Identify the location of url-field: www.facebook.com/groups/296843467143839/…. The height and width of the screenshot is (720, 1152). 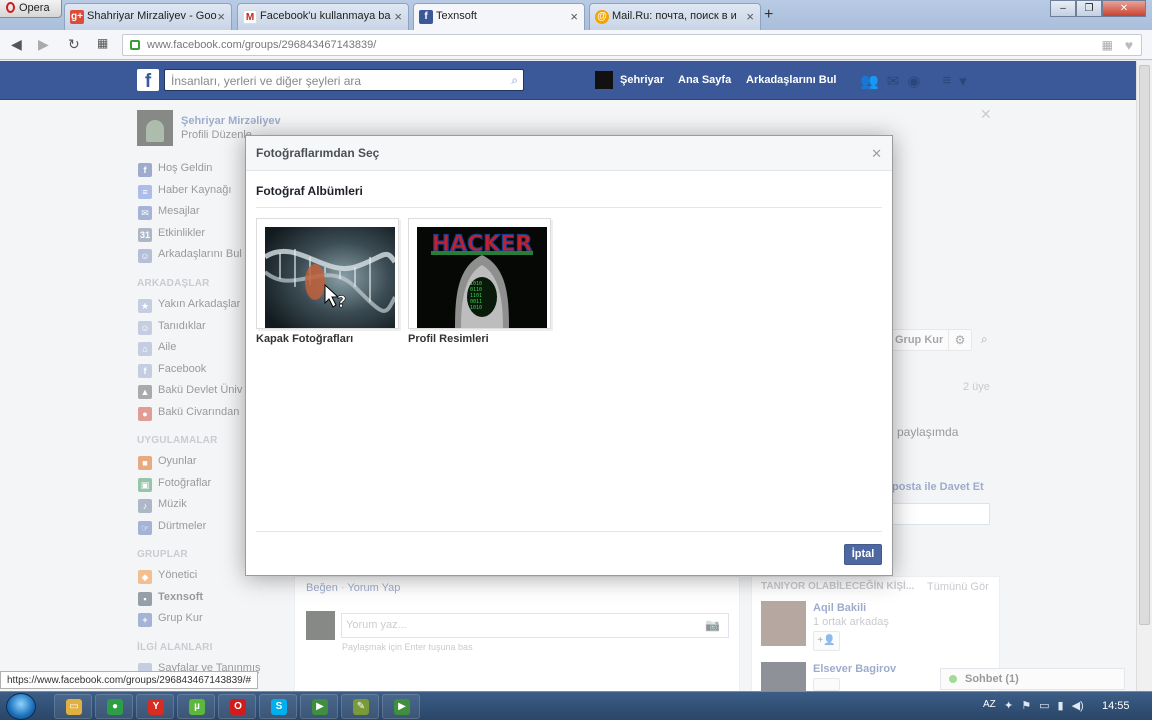
(632, 45).